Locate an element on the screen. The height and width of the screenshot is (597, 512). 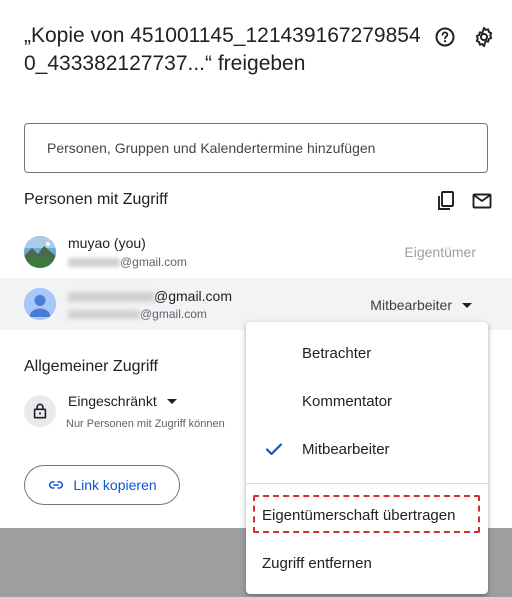
general-access-description: Nur Personen mit Zugriff können is located at coordinates (145, 424).